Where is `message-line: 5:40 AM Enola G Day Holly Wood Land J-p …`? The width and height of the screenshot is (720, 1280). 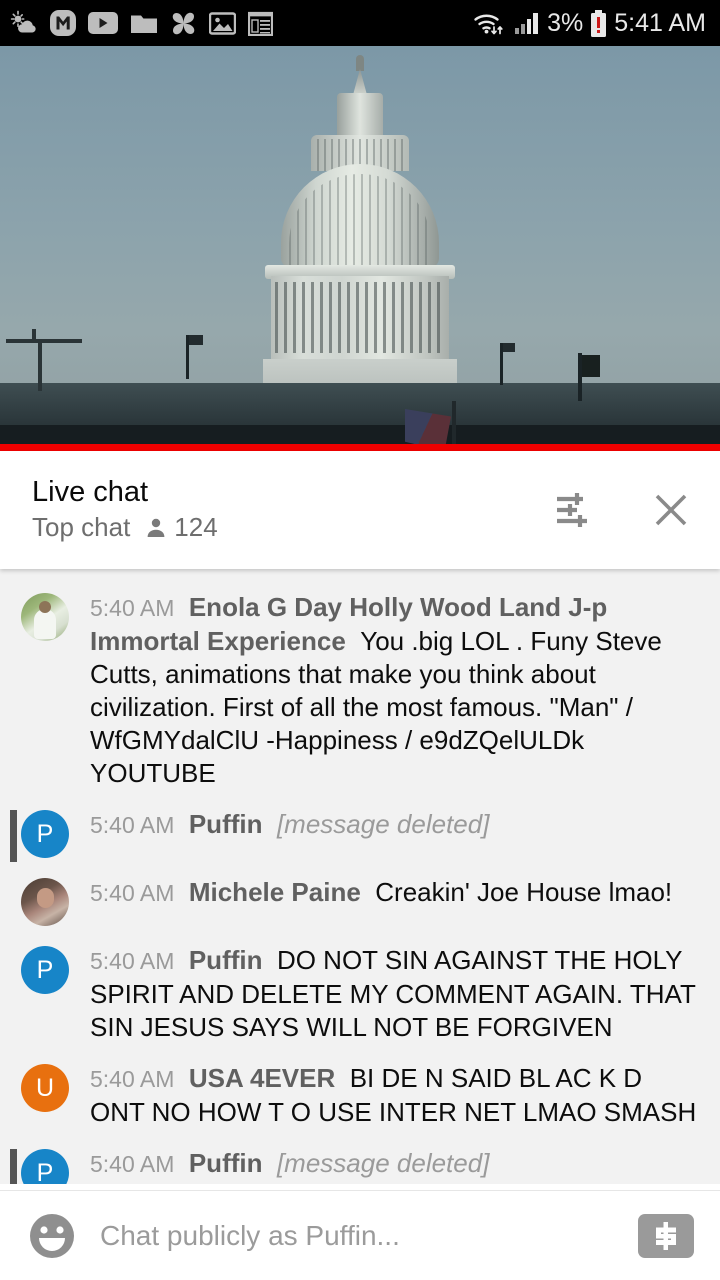 message-line: 5:40 AM Enola G Day Holly Wood Land J-p … is located at coordinates (394, 690).